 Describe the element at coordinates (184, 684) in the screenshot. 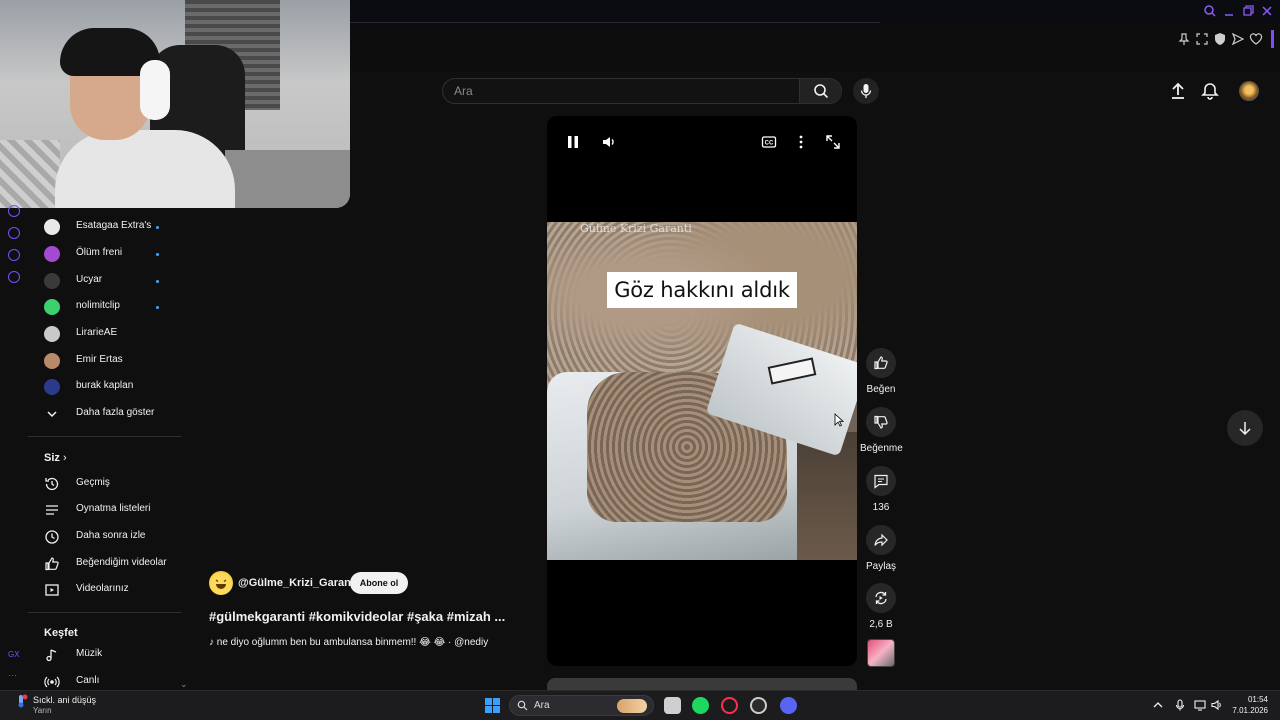

I see `scroll-down-arrow-icon: ⌄` at that location.